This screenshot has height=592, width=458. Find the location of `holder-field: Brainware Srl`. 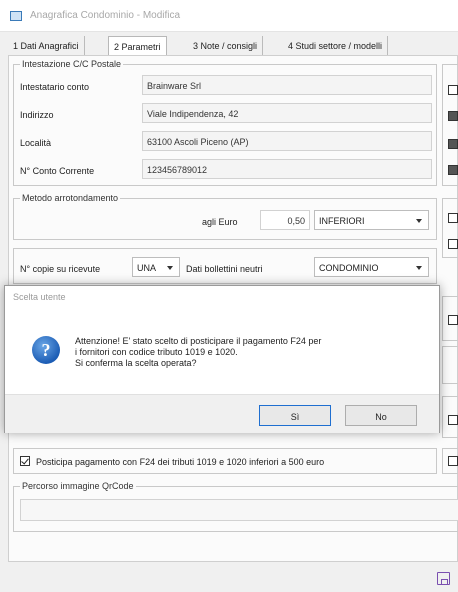

holder-field: Brainware Srl is located at coordinates (287, 85).